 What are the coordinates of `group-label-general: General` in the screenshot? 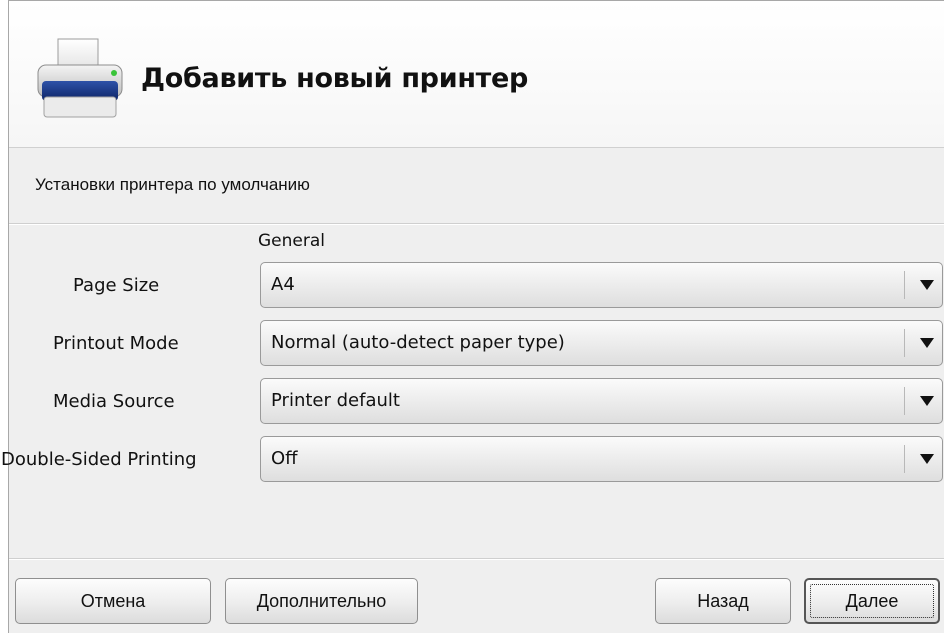 It's located at (291, 241).